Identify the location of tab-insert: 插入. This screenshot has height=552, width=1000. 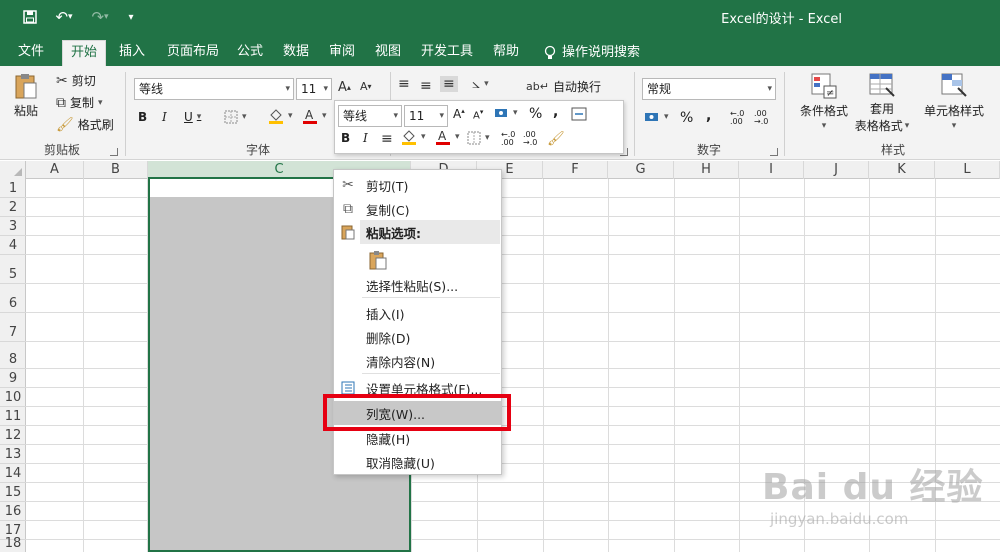
(132, 53).